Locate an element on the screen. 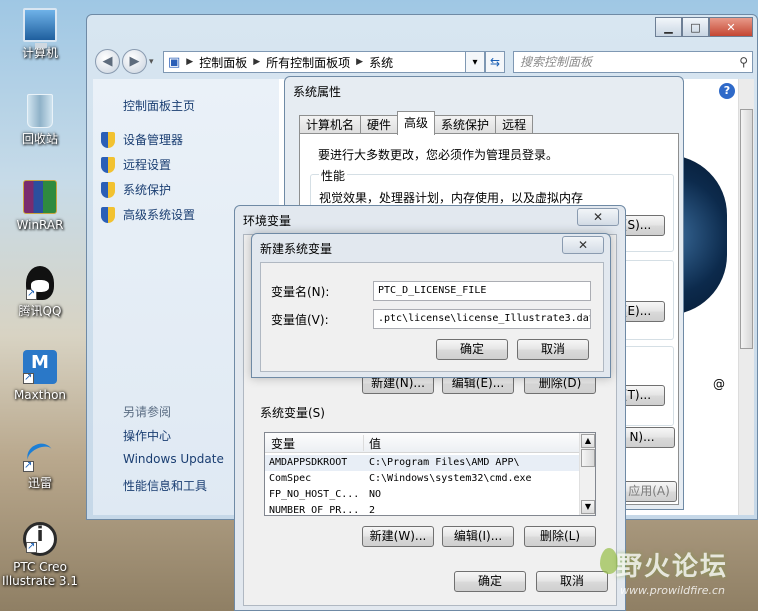 This screenshot has width=758, height=611. desktop-icon-label: 迅雷 is located at coordinates (39, 483).